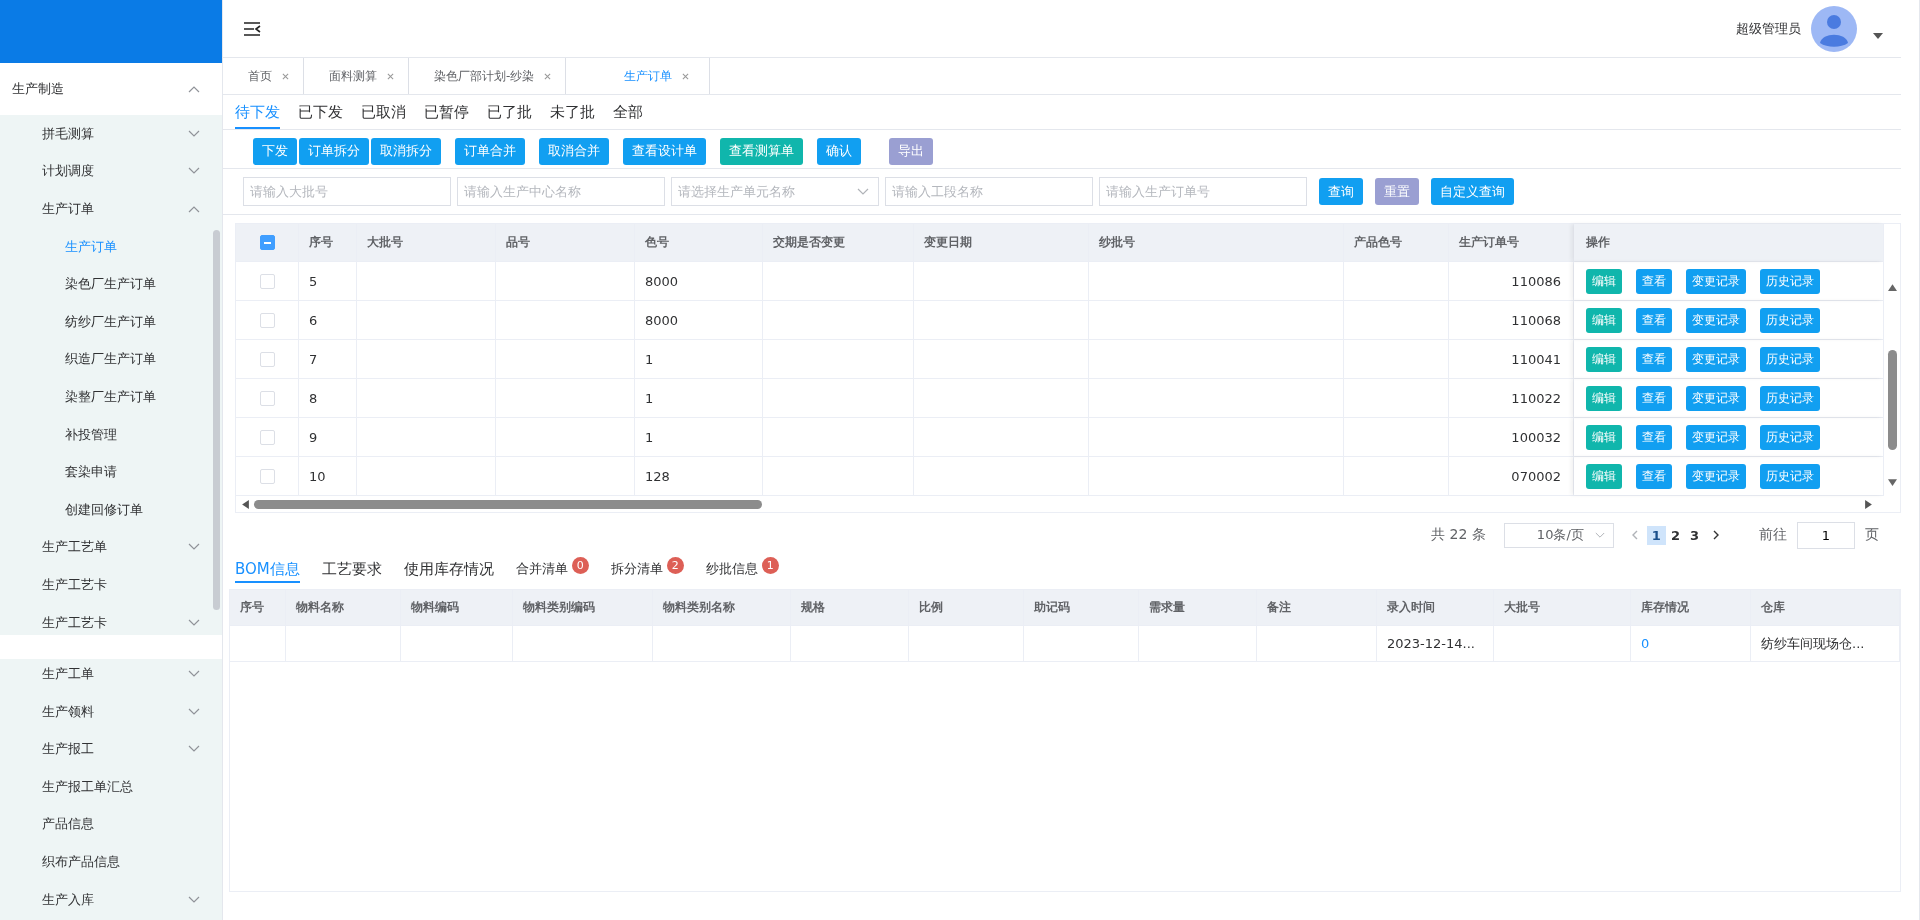 Image resolution: width=1920 pixels, height=920 pixels. Describe the element at coordinates (356, 76) in the screenshot. I see `page-tab: 面料测算` at that location.